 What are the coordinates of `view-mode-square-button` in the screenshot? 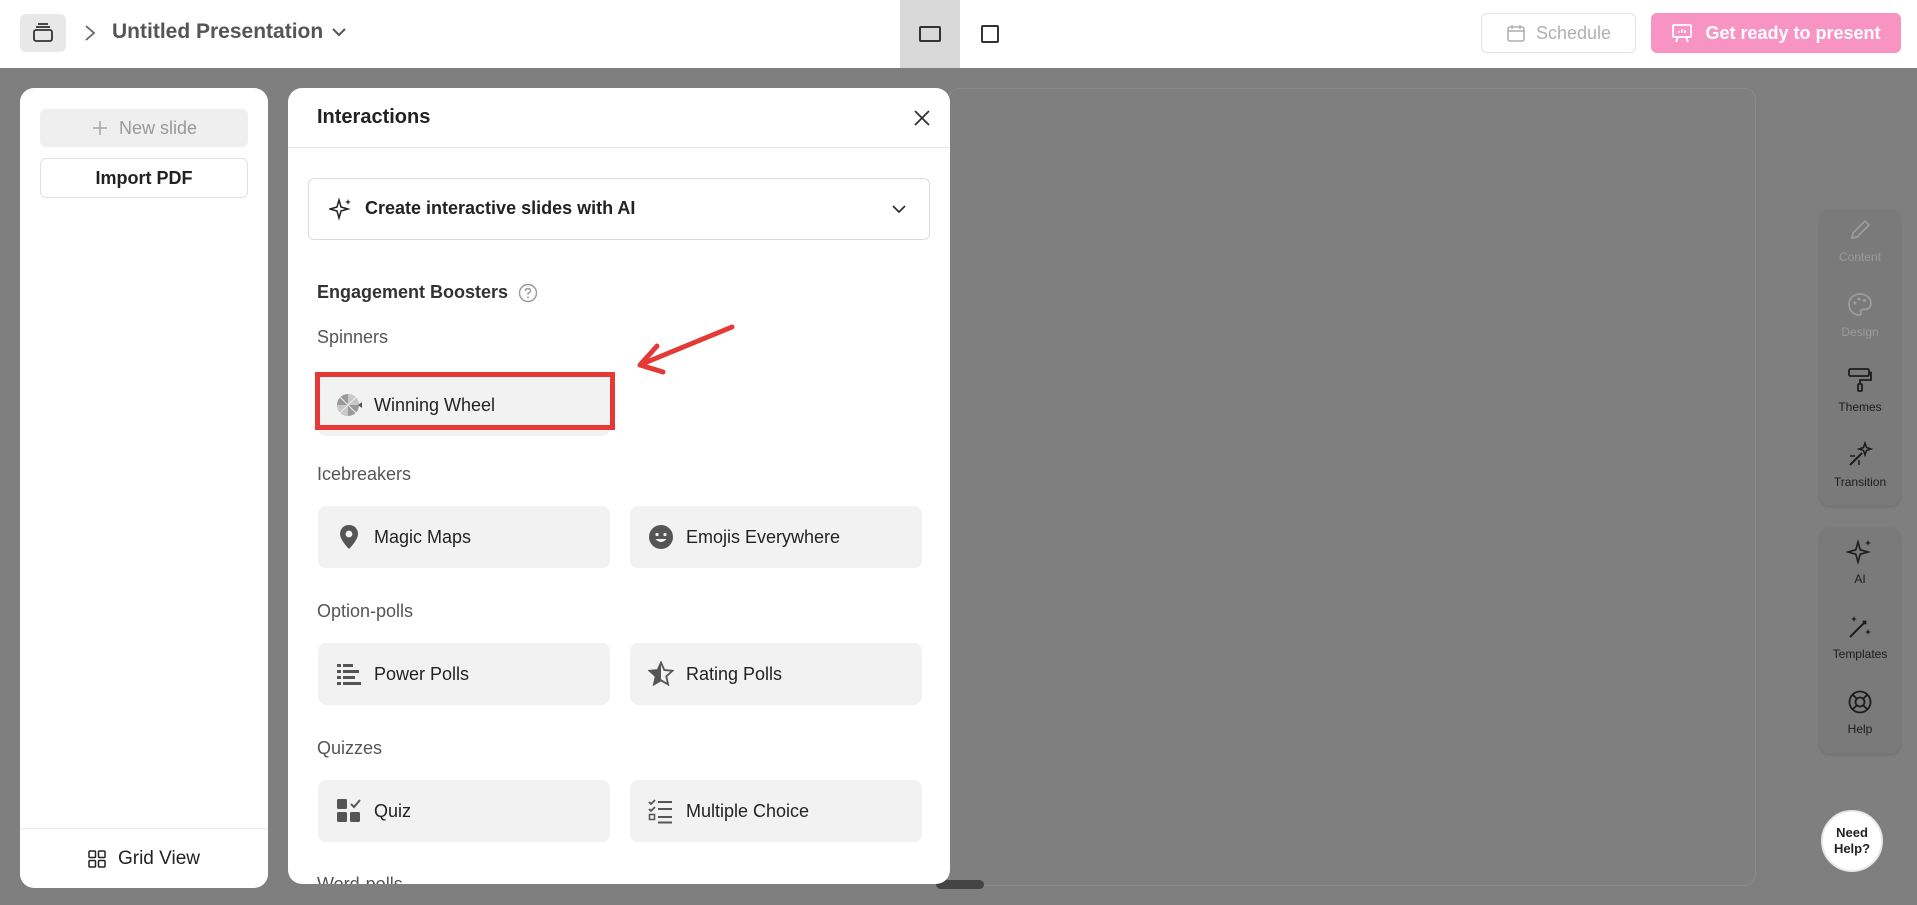 It's located at (990, 34).